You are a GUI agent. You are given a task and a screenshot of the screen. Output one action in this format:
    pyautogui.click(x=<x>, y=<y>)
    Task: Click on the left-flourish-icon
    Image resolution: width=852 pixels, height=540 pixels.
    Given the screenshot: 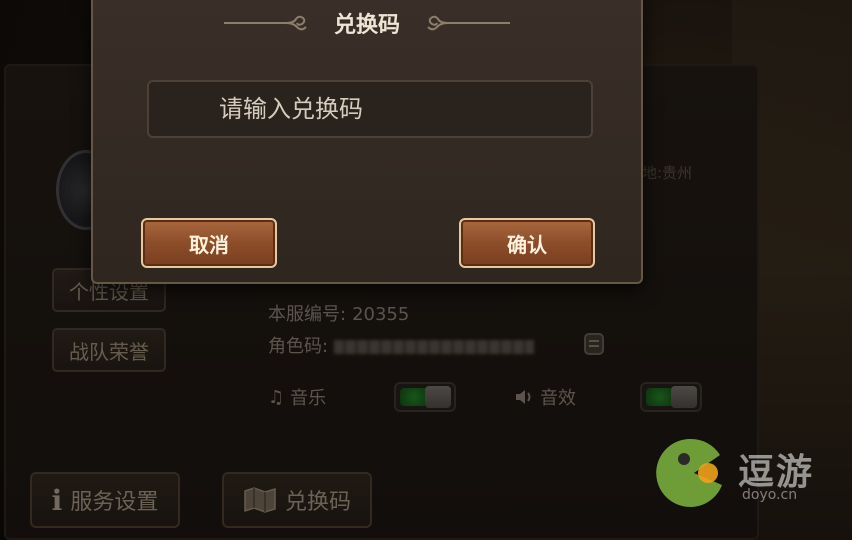 What is the action you would take?
    pyautogui.click(x=265, y=23)
    